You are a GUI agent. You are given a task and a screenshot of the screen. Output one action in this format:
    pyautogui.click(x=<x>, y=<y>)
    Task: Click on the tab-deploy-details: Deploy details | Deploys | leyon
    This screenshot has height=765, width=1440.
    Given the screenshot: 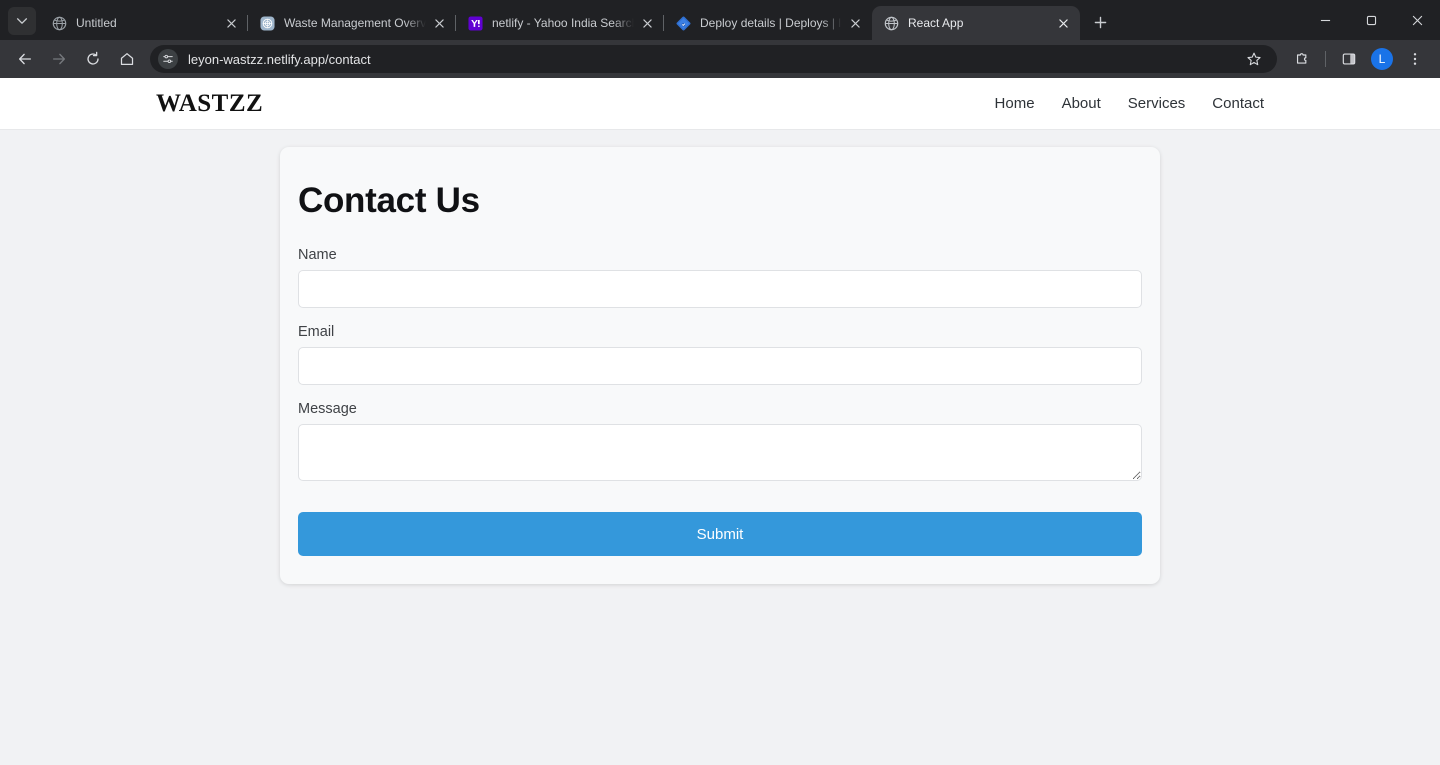 What is the action you would take?
    pyautogui.click(x=767, y=23)
    